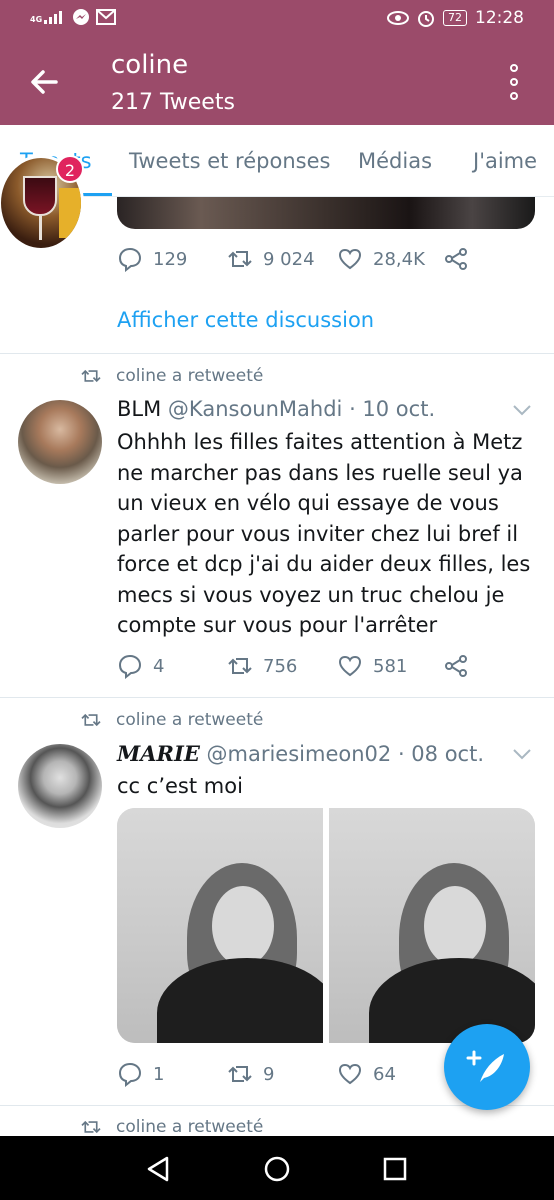 The height and width of the screenshot is (1200, 554). I want to click on tab-likes: J'aime, so click(505, 161).